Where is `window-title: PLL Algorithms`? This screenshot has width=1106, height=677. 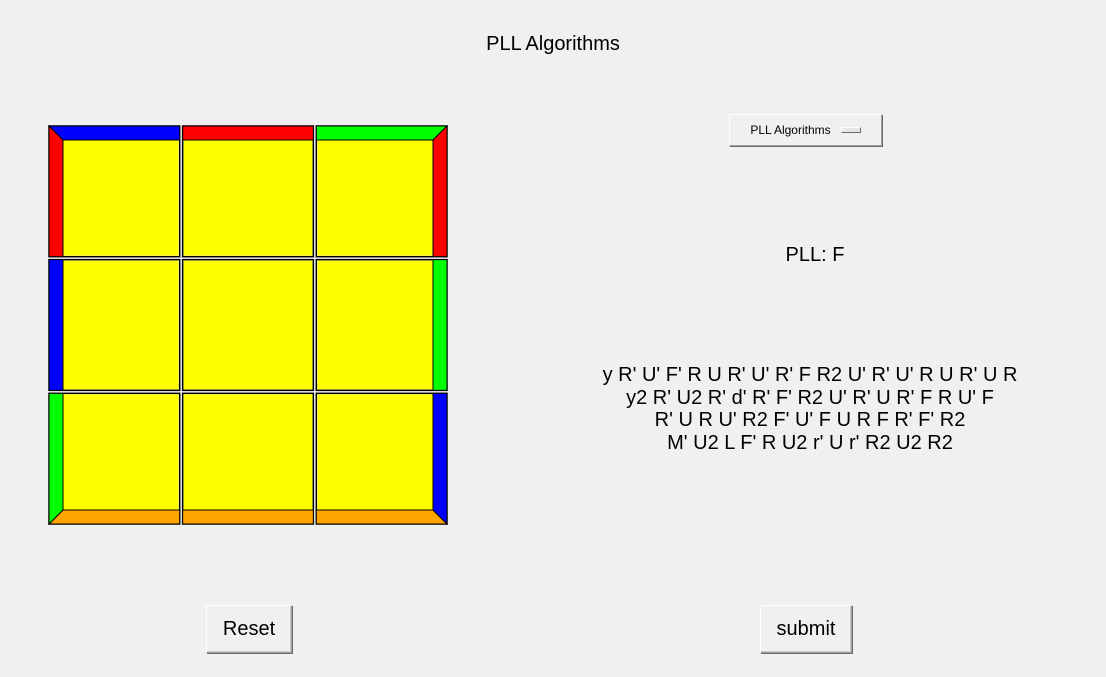
window-title: PLL Algorithms is located at coordinates (553, 44).